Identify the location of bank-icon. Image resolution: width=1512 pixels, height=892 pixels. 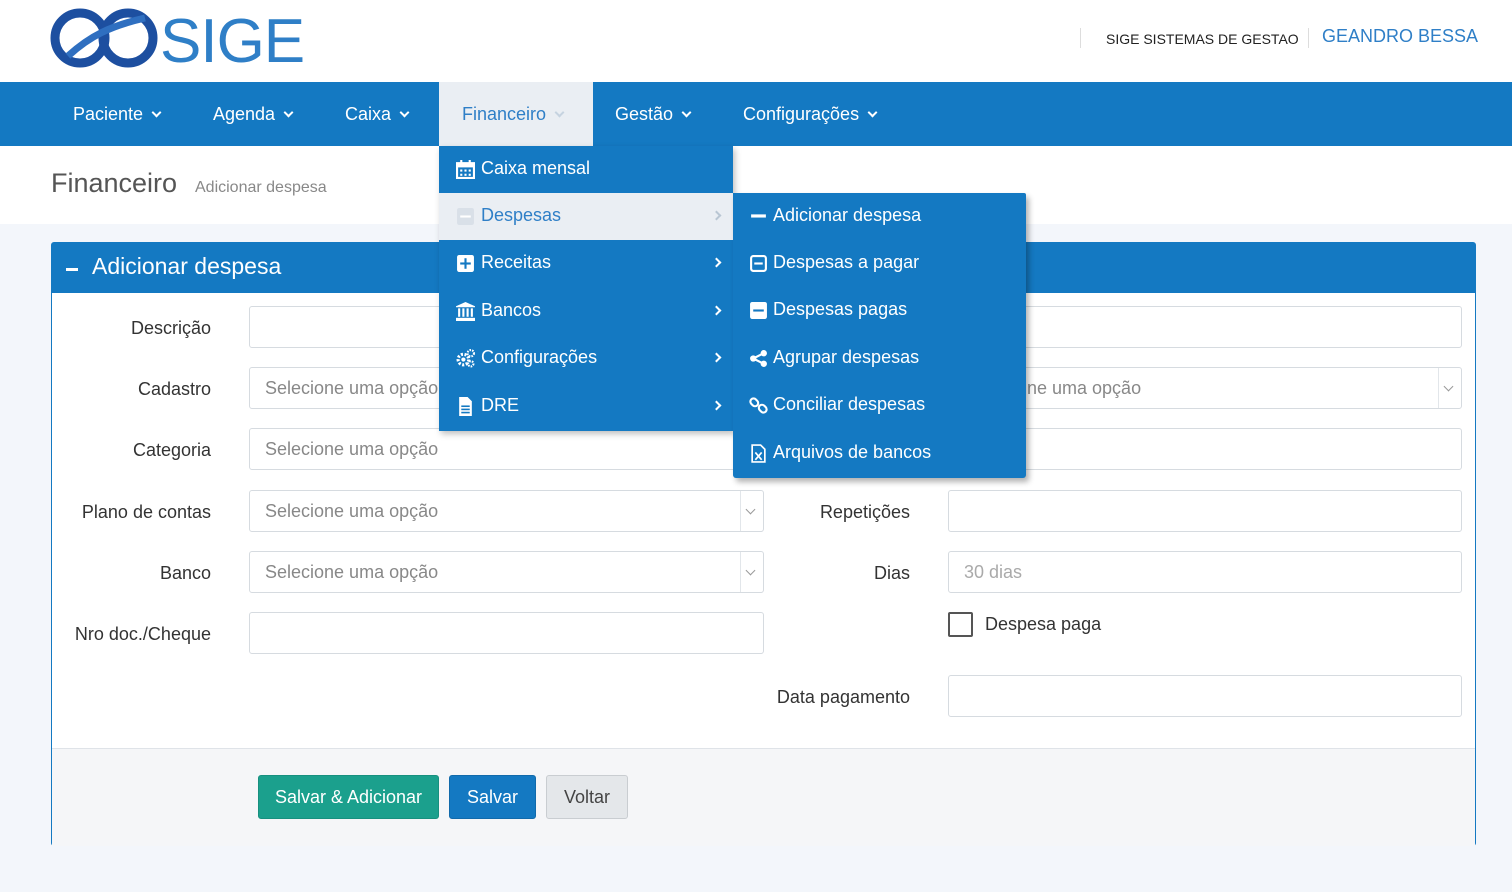
(465, 311).